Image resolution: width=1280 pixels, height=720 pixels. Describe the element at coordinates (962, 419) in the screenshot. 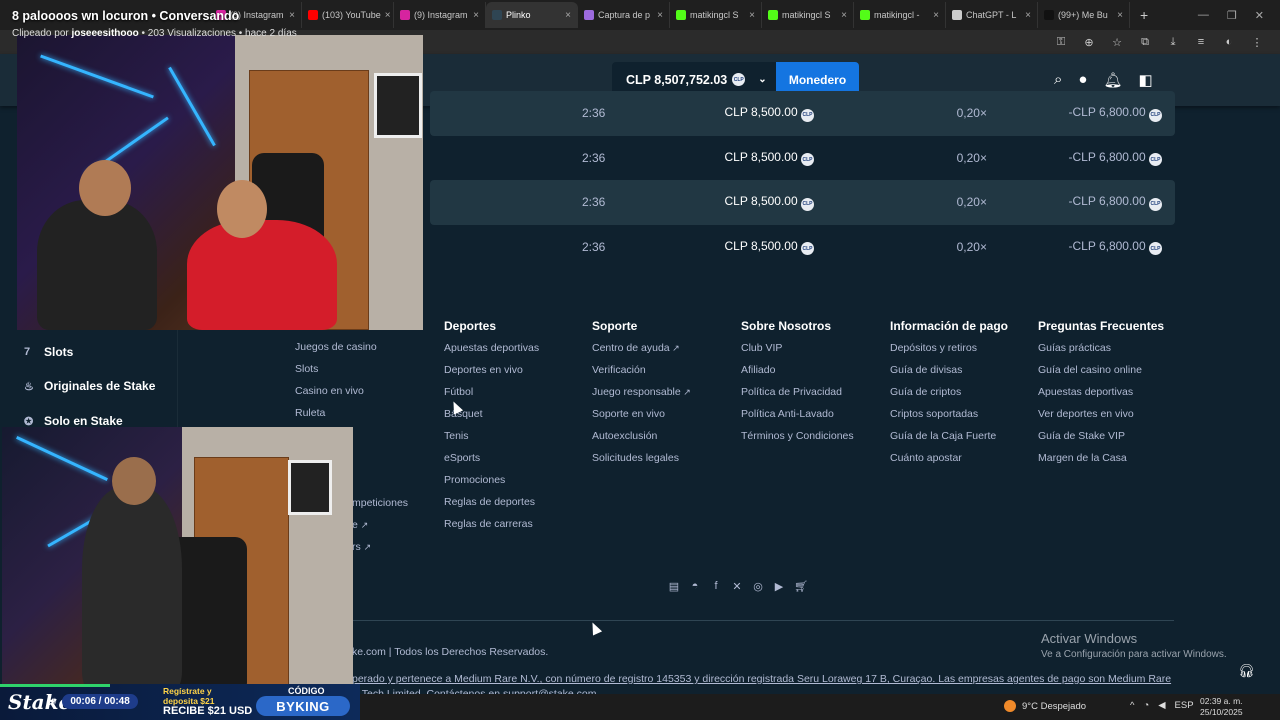

I see `footer-link: Criptos soportadas` at that location.